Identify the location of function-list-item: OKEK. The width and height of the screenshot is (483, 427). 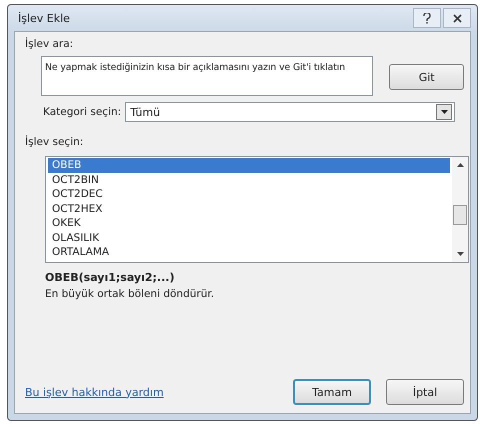
(249, 223).